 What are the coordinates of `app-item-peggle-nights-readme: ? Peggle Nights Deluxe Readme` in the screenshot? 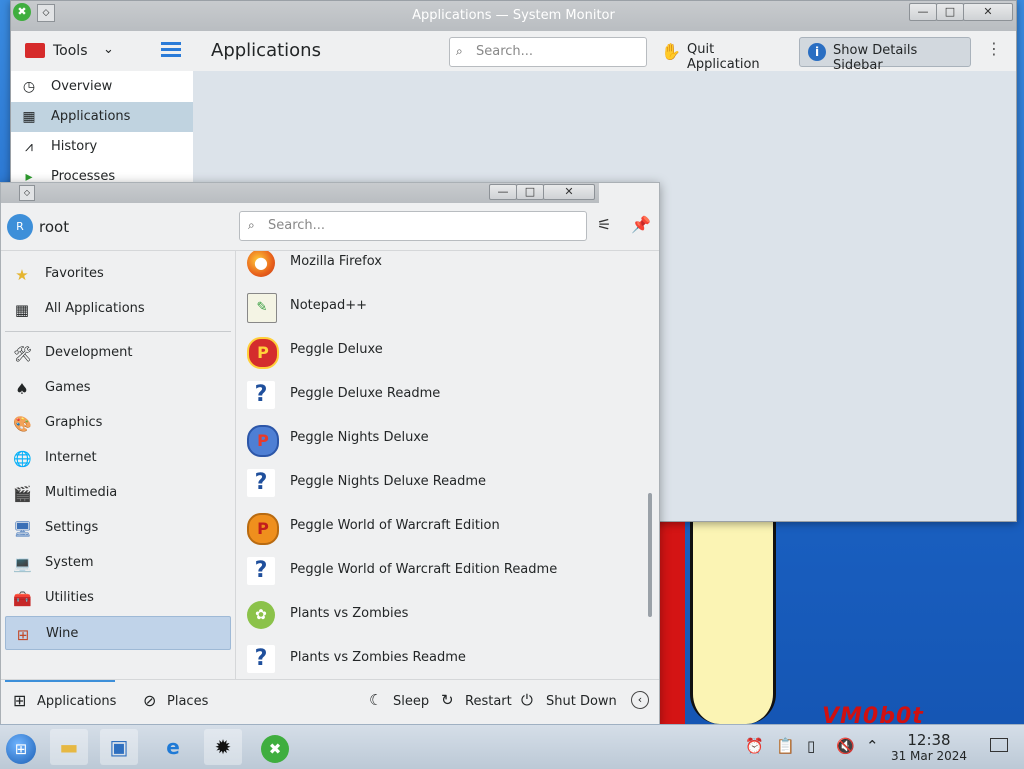 It's located at (418, 483).